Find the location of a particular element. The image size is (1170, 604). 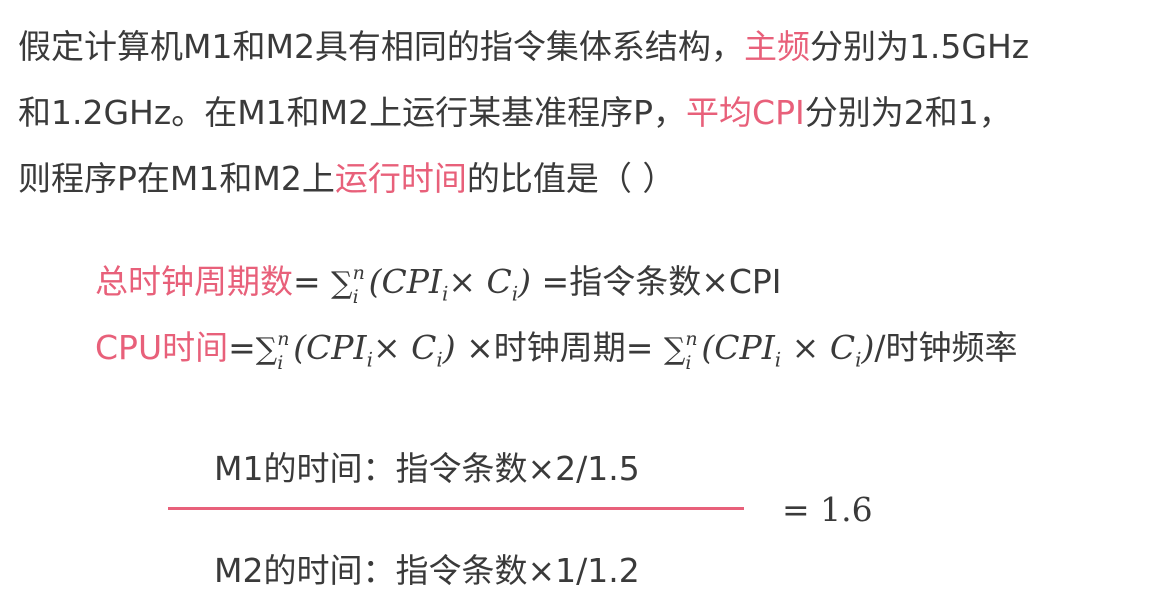

fraction-numerator: M1的时间：指令条数×2/1.5 is located at coordinates (427, 468).